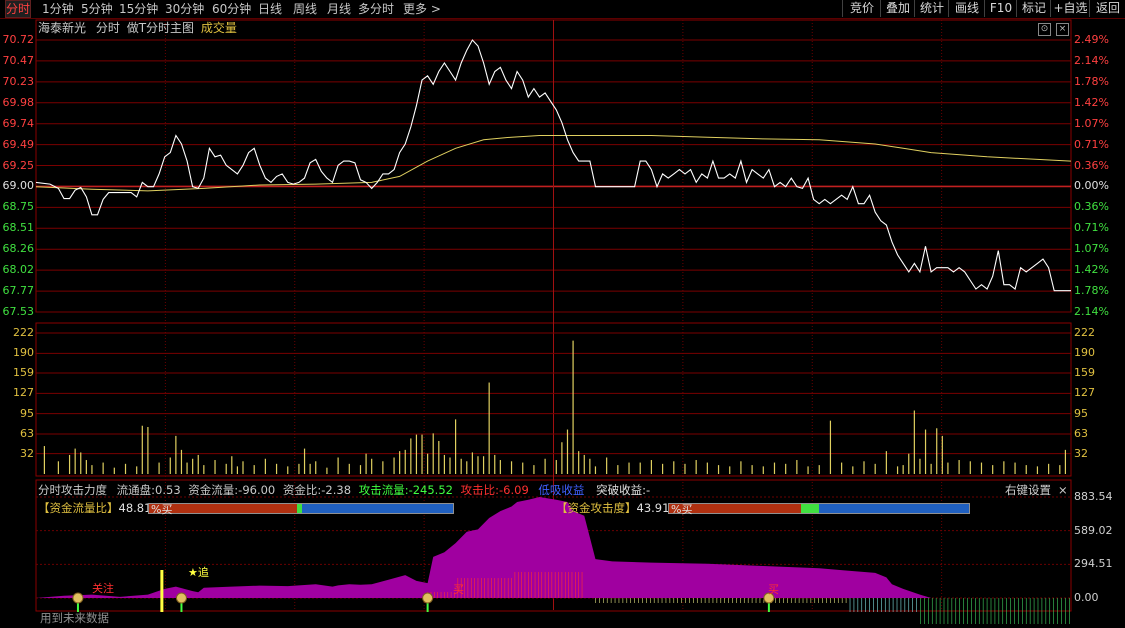  I want to click on ratio-label: 资金比:, so click(302, 490).